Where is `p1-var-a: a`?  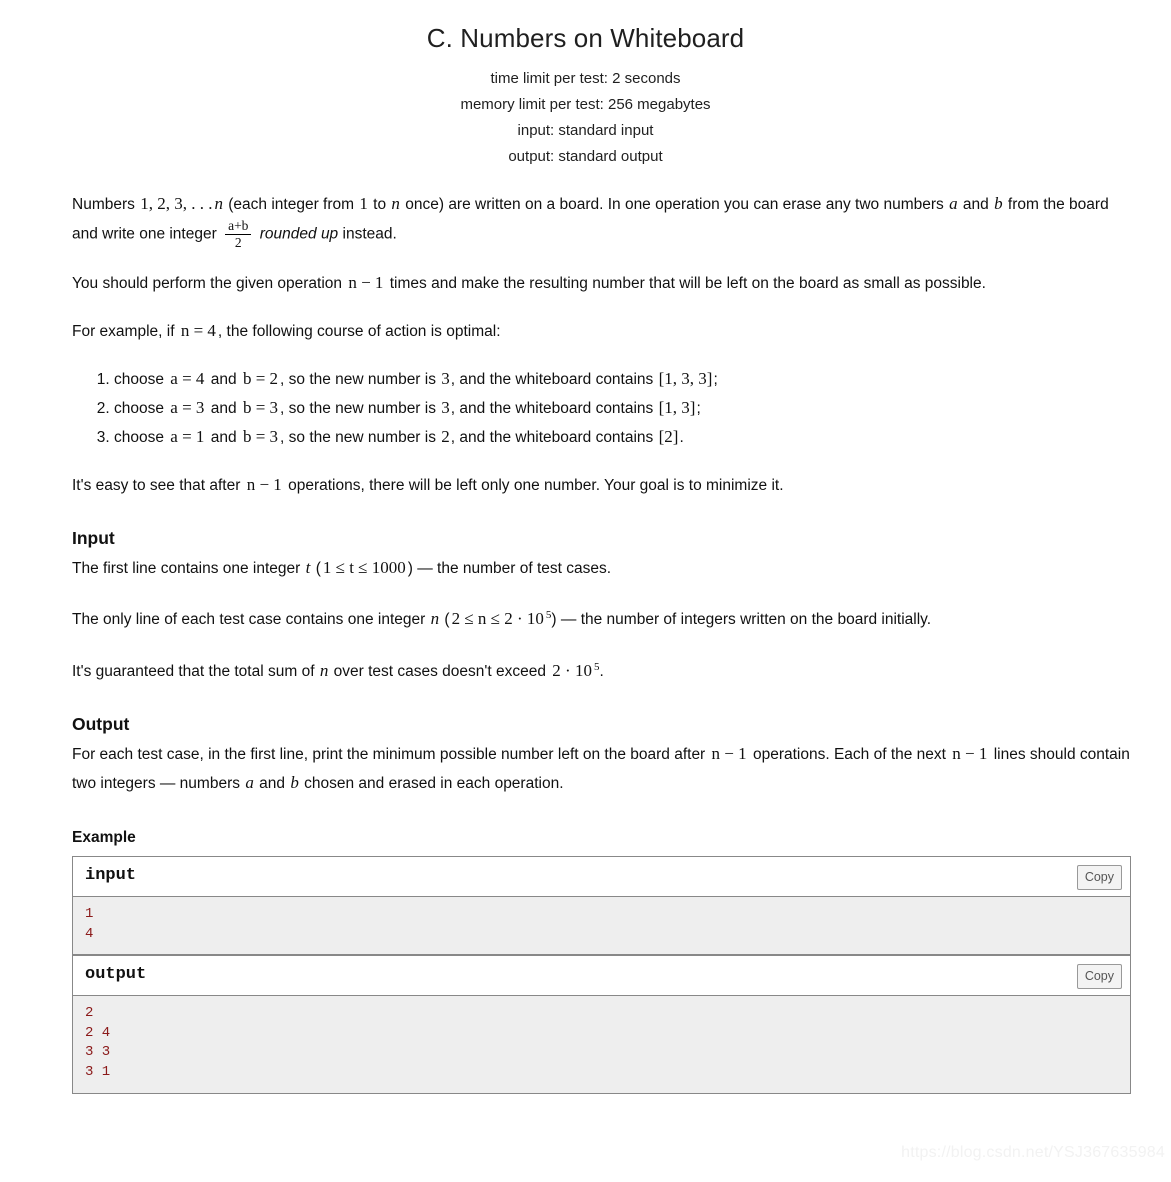 p1-var-a: a is located at coordinates (953, 203).